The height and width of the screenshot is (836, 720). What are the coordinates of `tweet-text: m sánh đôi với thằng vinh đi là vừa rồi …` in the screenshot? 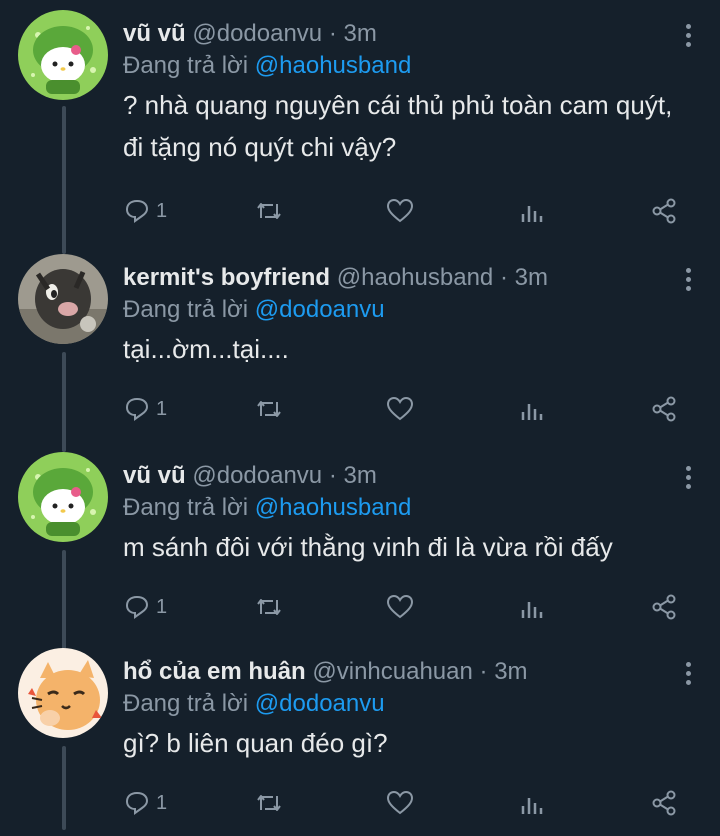 It's located at (368, 547).